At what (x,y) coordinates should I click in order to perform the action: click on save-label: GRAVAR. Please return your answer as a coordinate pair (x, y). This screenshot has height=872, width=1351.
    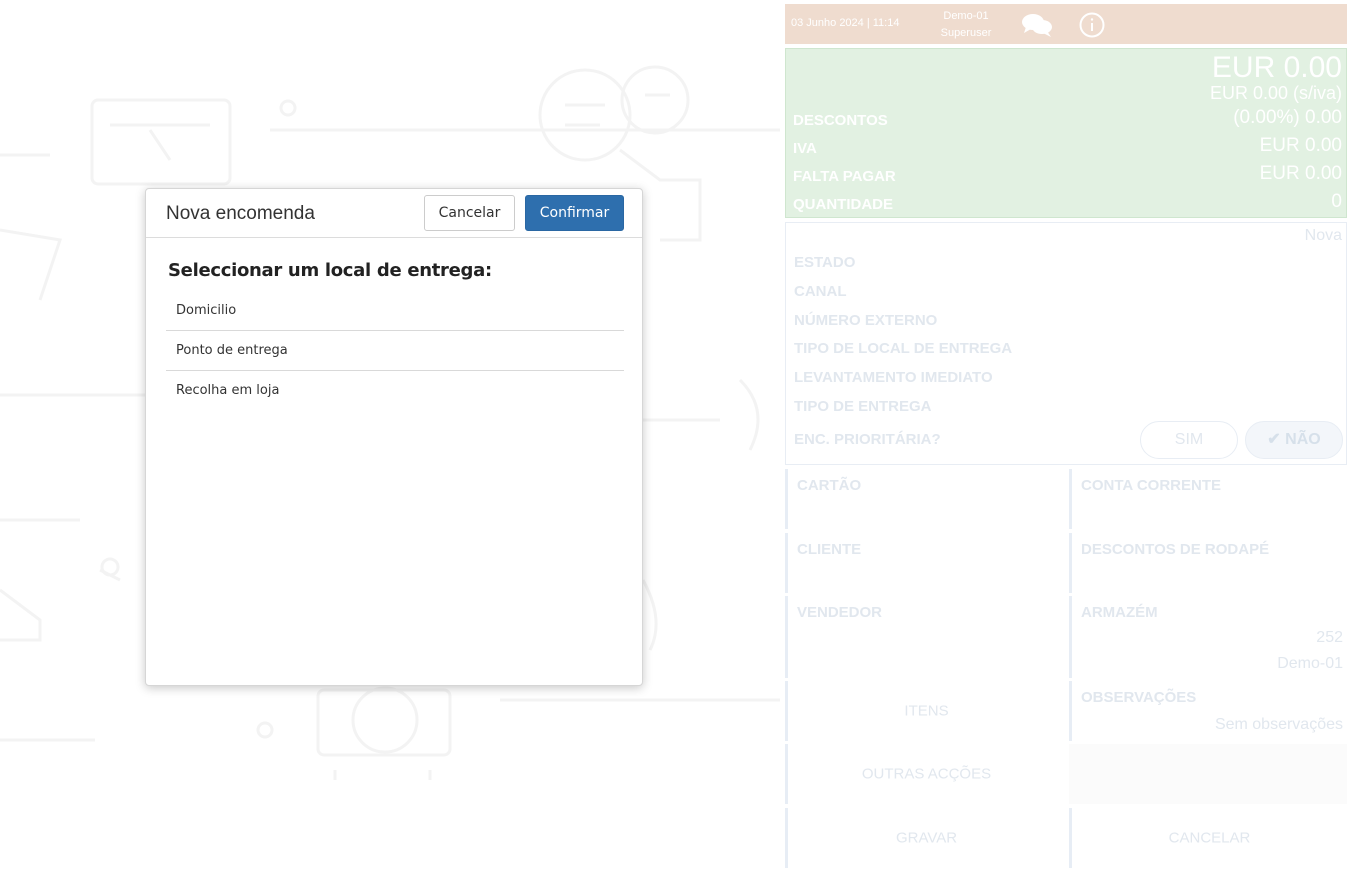
    Looking at the image, I should click on (926, 838).